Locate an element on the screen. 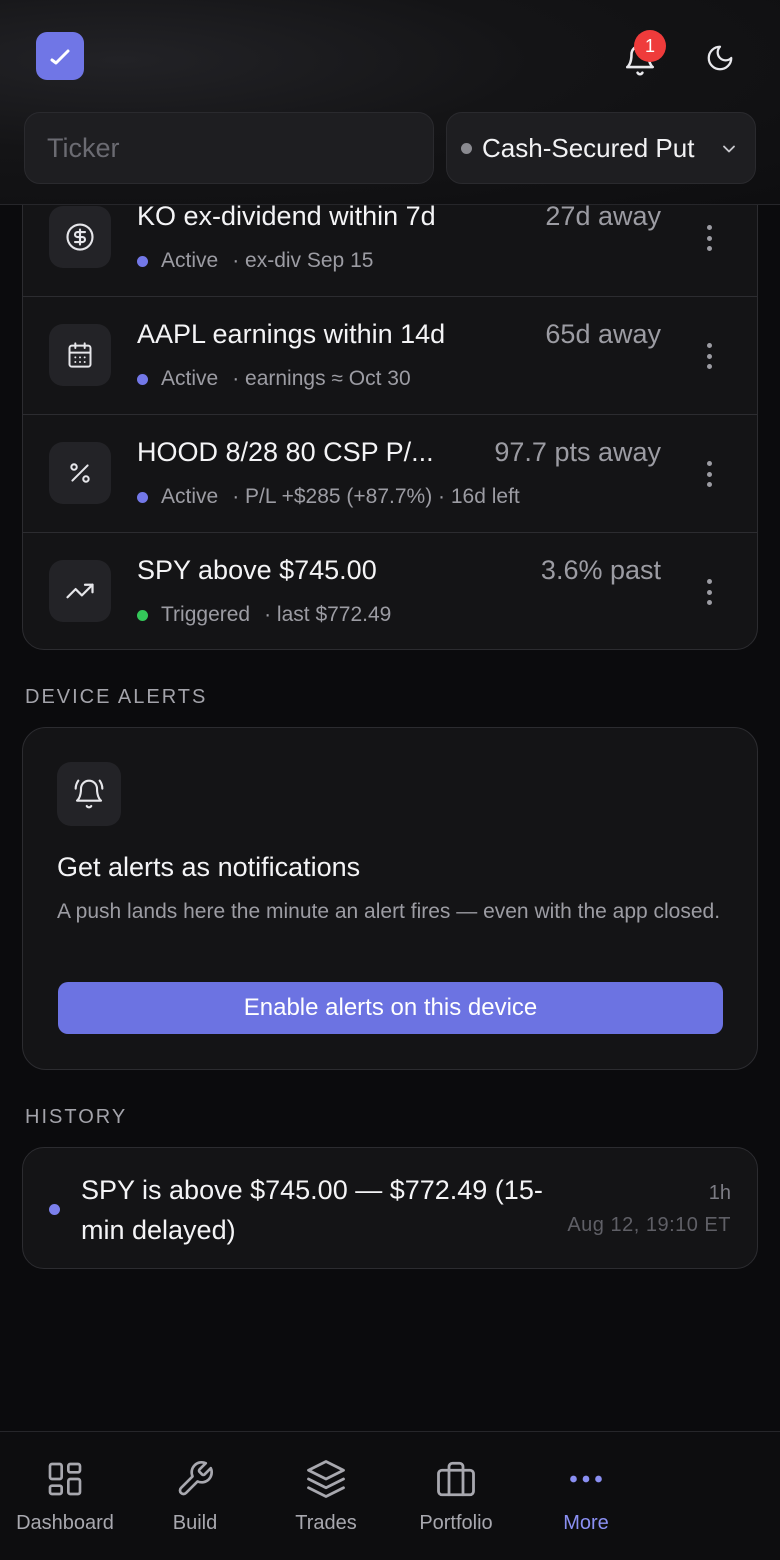  nav-label: Dashboard is located at coordinates (65, 1523).